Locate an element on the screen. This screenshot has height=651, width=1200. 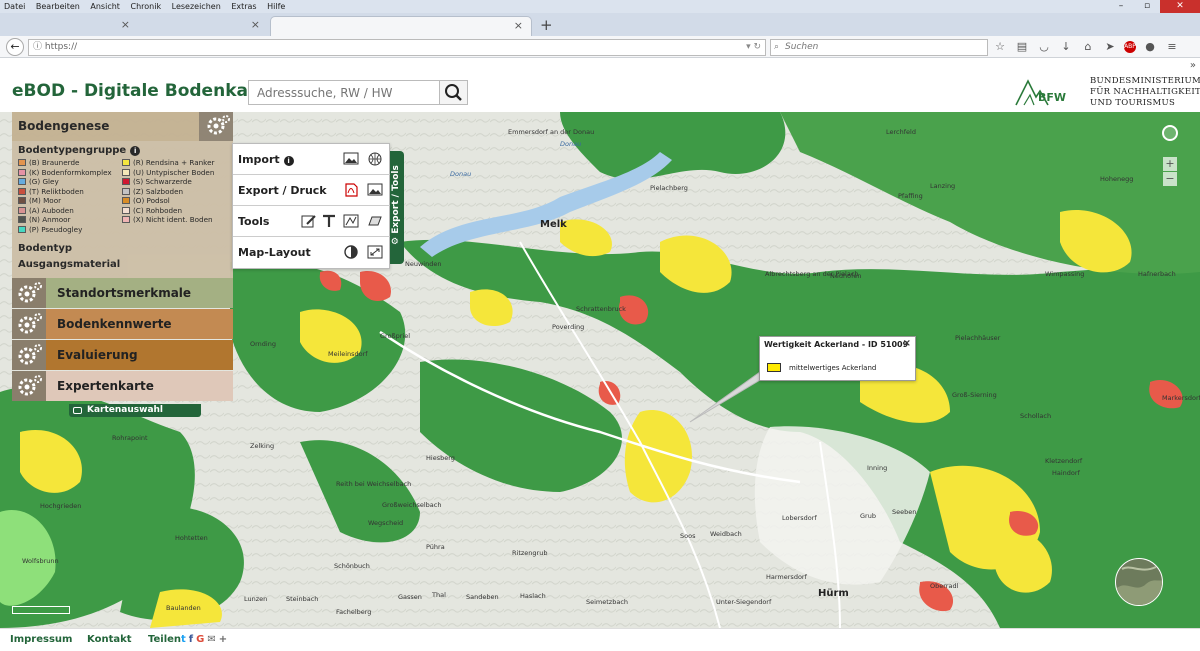
browser-tab-1: × is located at coordinates (70, 26).